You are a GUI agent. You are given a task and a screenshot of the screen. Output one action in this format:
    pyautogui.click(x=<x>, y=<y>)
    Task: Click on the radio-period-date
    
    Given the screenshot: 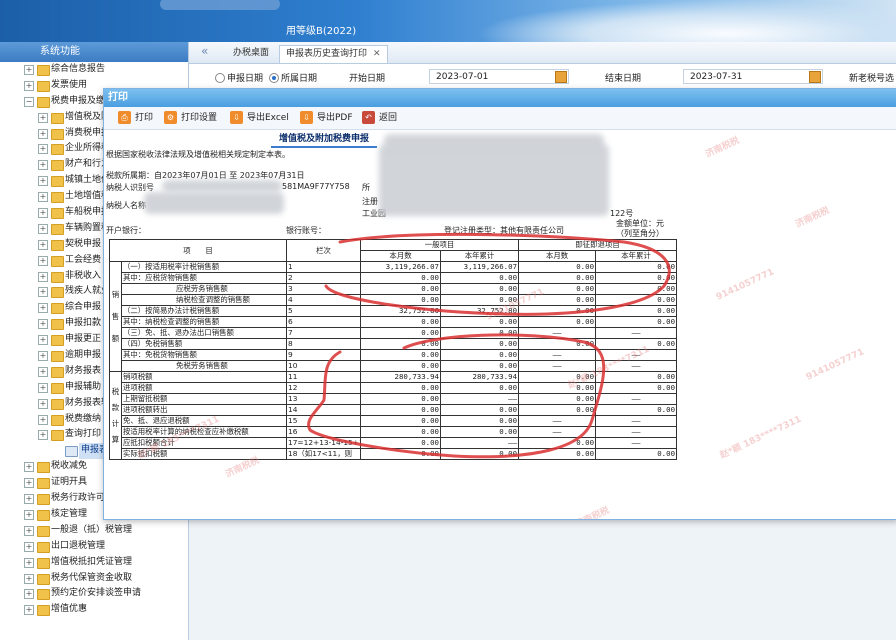 What is the action you would take?
    pyautogui.click(x=274, y=78)
    